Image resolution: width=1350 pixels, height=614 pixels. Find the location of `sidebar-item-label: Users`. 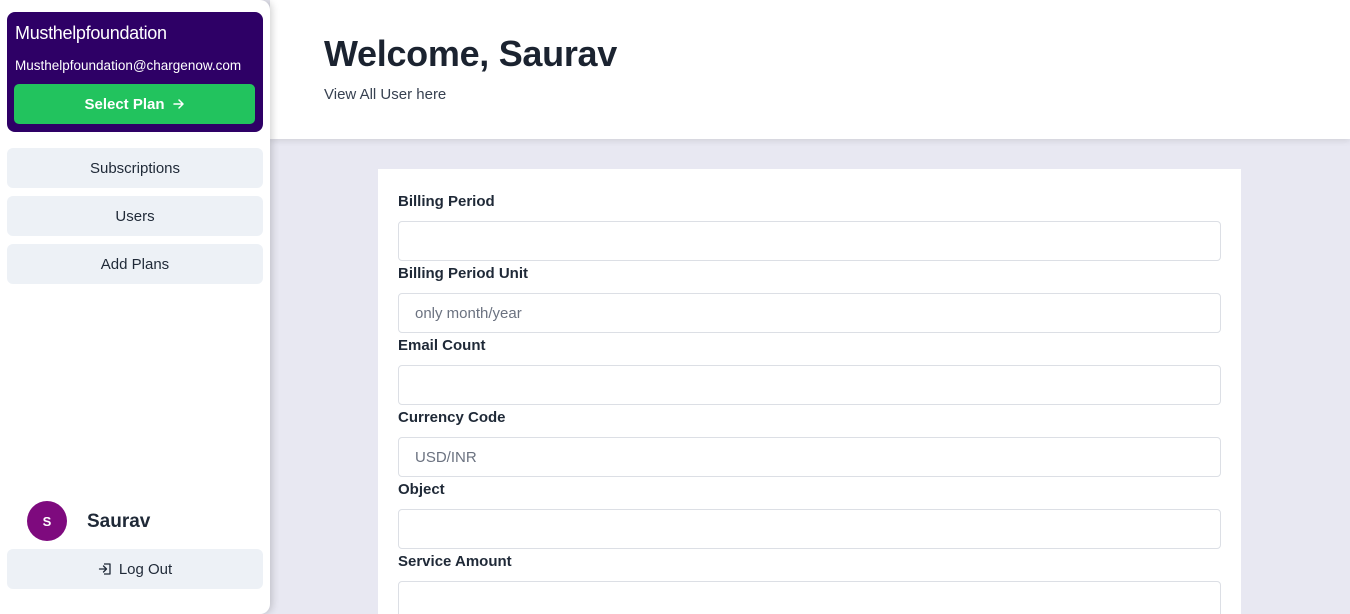

sidebar-item-label: Users is located at coordinates (135, 216).